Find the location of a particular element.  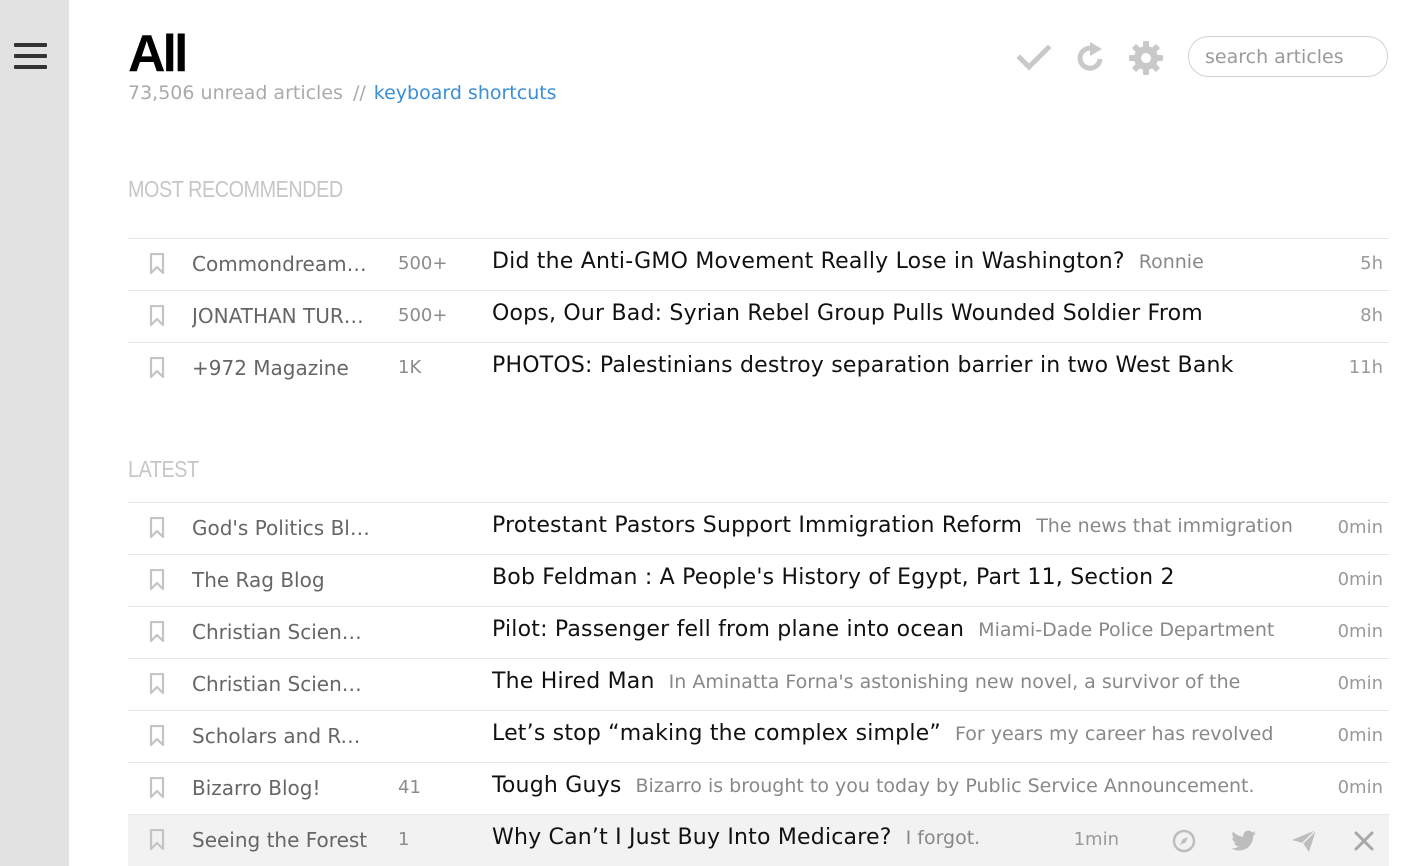

row-actions is located at coordinates (1274, 841).